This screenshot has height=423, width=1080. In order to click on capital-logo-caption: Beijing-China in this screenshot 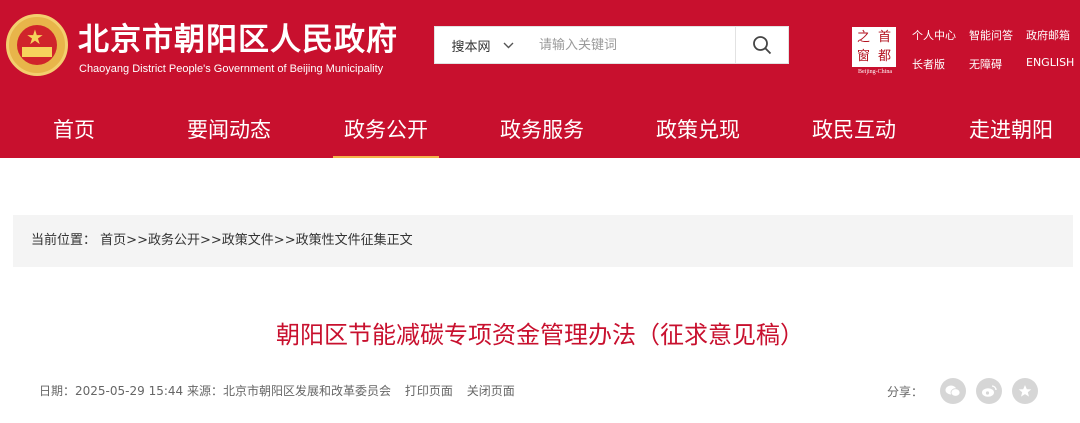, I will do `click(875, 72)`.